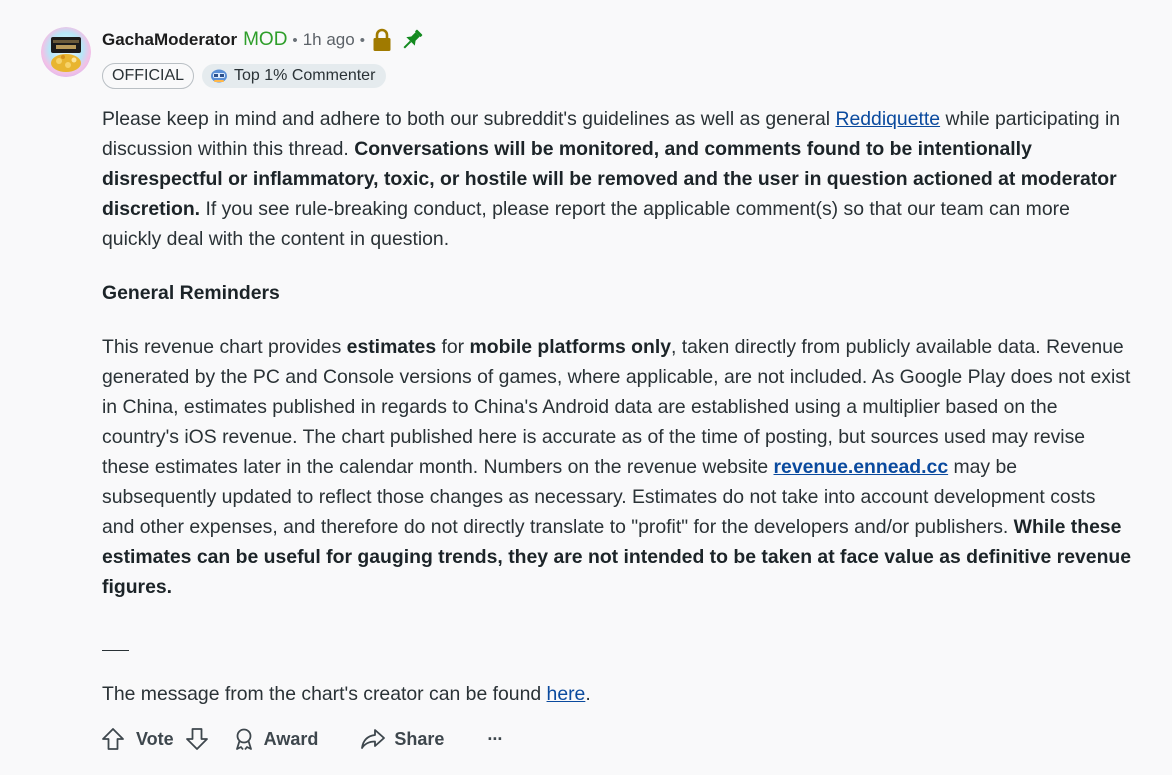  I want to click on award-label: Award, so click(291, 738).